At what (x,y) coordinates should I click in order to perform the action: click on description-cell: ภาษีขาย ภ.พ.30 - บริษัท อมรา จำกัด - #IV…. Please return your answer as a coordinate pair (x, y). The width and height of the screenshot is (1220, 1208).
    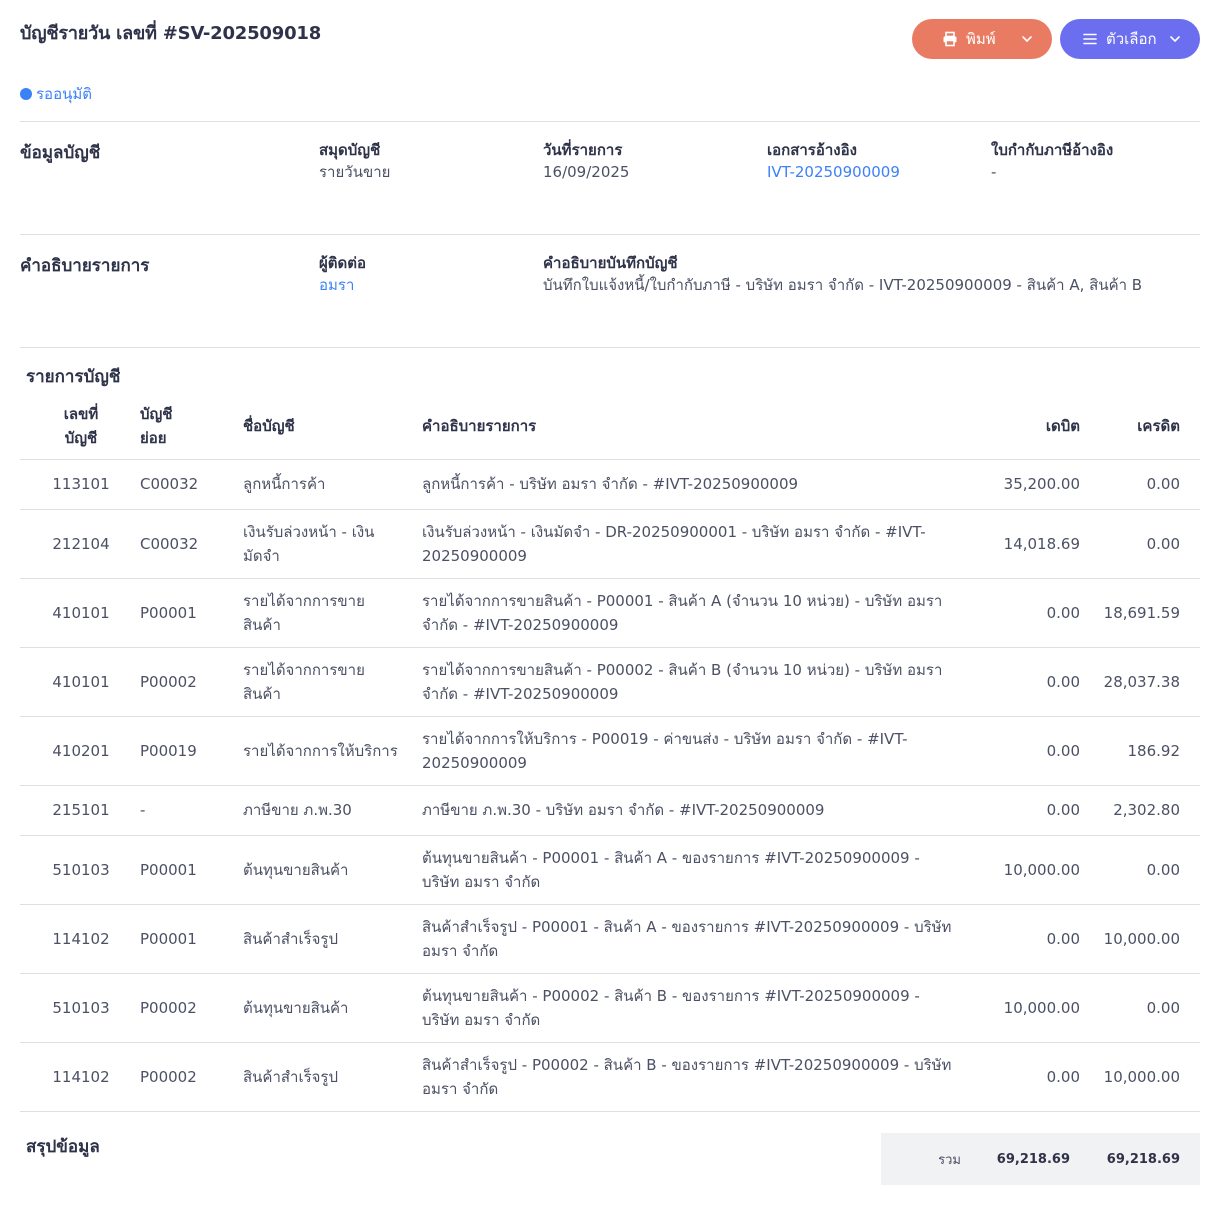
    Looking at the image, I should click on (706, 810).